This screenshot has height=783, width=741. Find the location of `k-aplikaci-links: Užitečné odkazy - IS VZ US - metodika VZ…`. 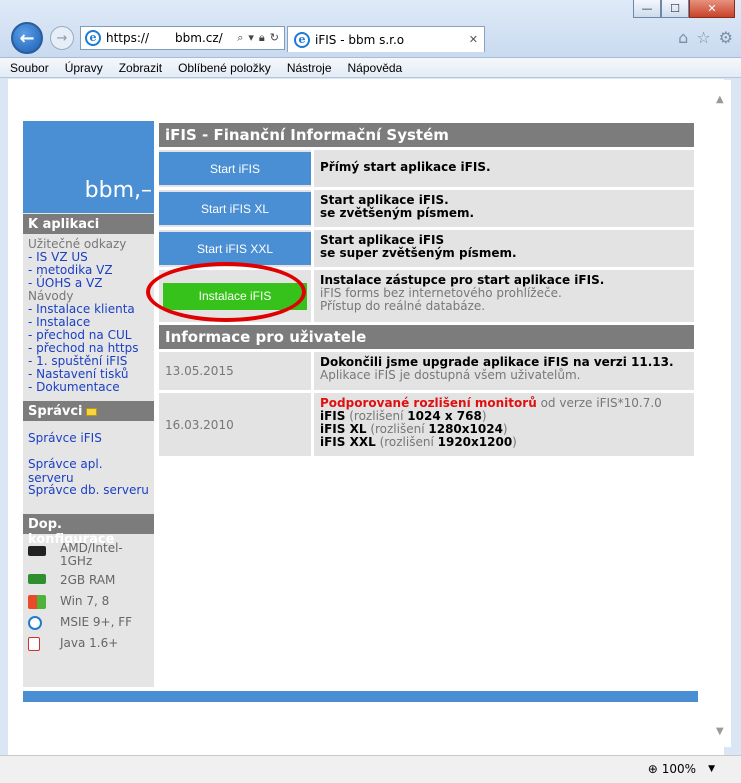

k-aplikaci-links: Užitečné odkazy - IS VZ US - metodika VZ… is located at coordinates (88, 317).